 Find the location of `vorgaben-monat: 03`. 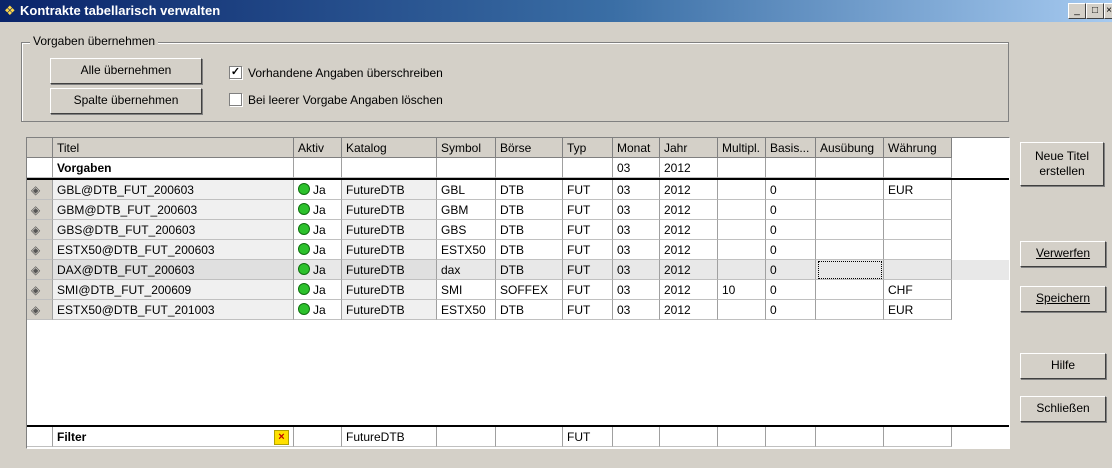

vorgaben-monat: 03 is located at coordinates (636, 168).